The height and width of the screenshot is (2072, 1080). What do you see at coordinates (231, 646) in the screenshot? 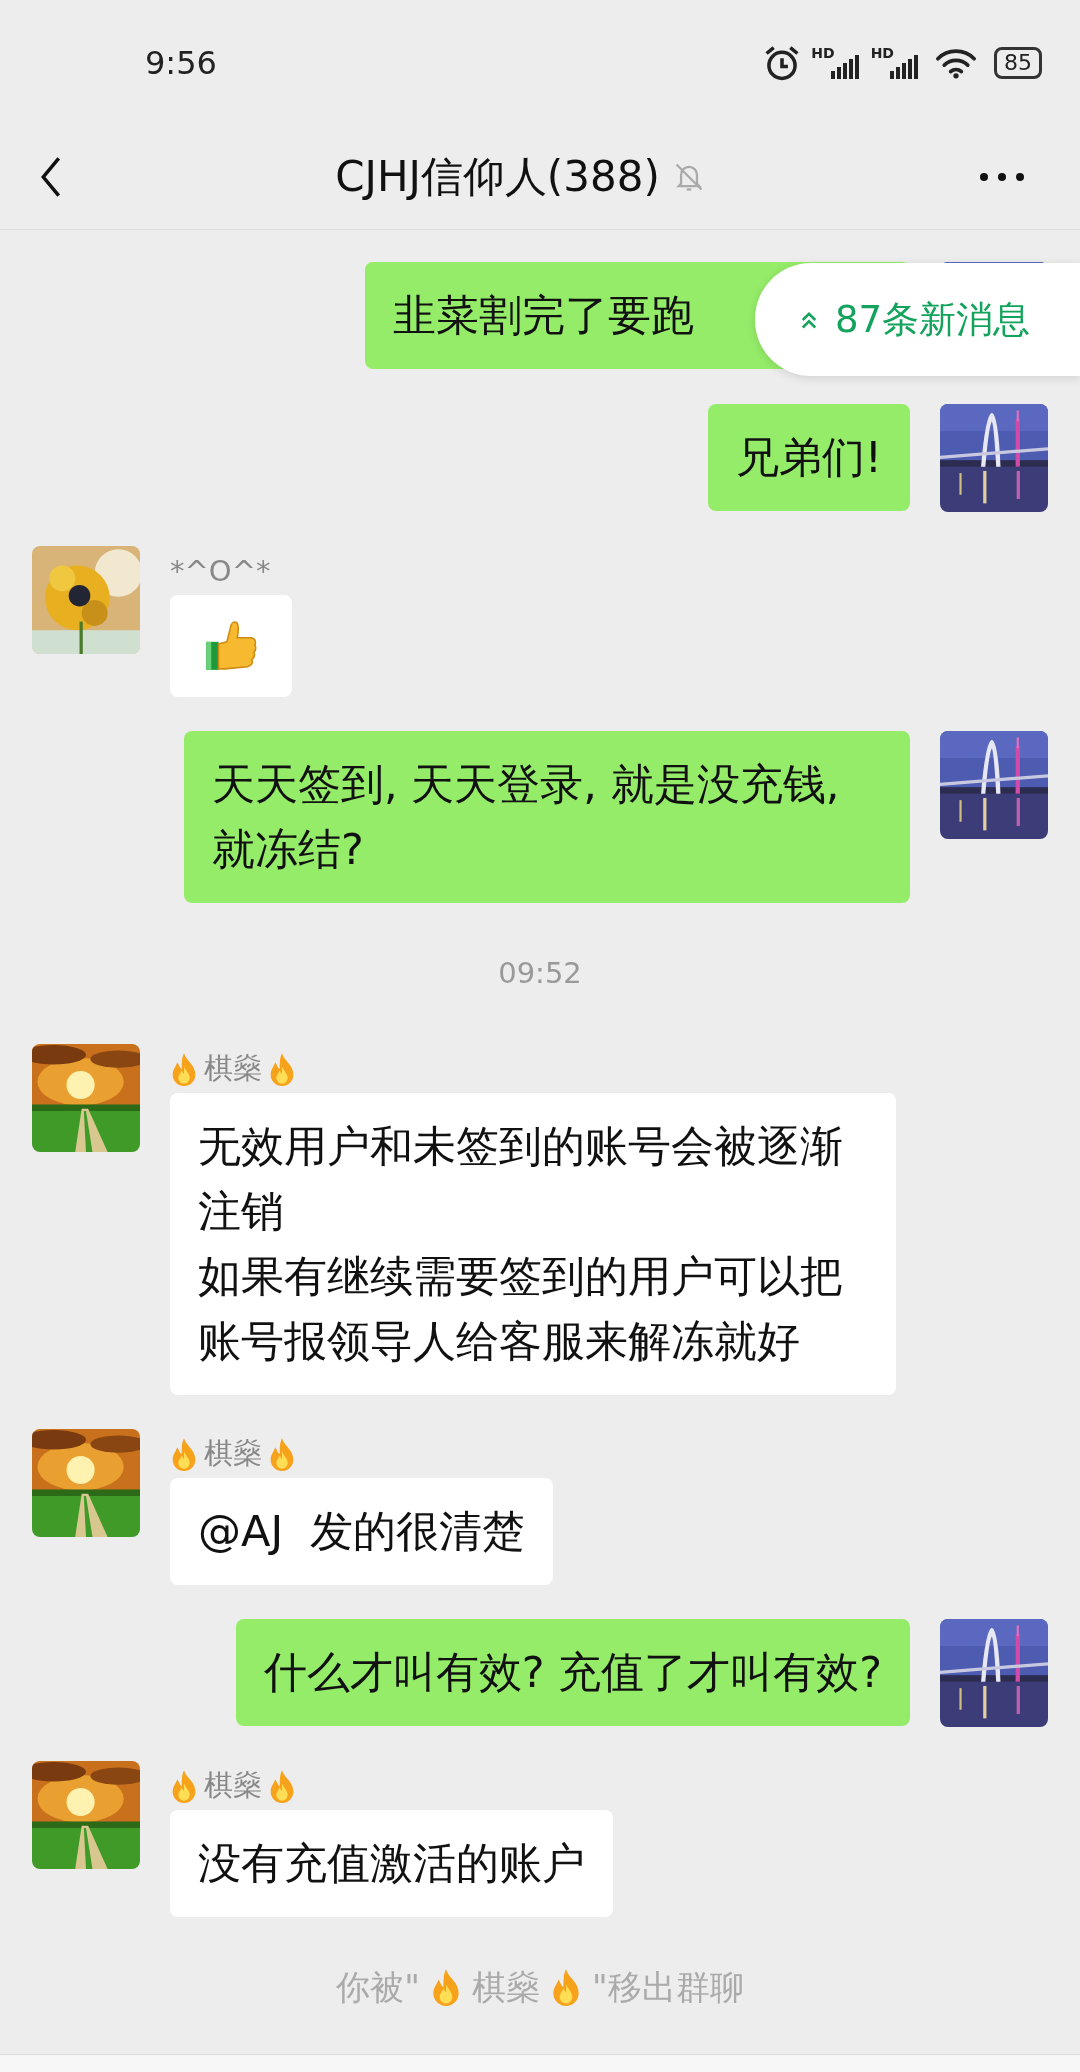
I see `thumbs-up-icon` at bounding box center [231, 646].